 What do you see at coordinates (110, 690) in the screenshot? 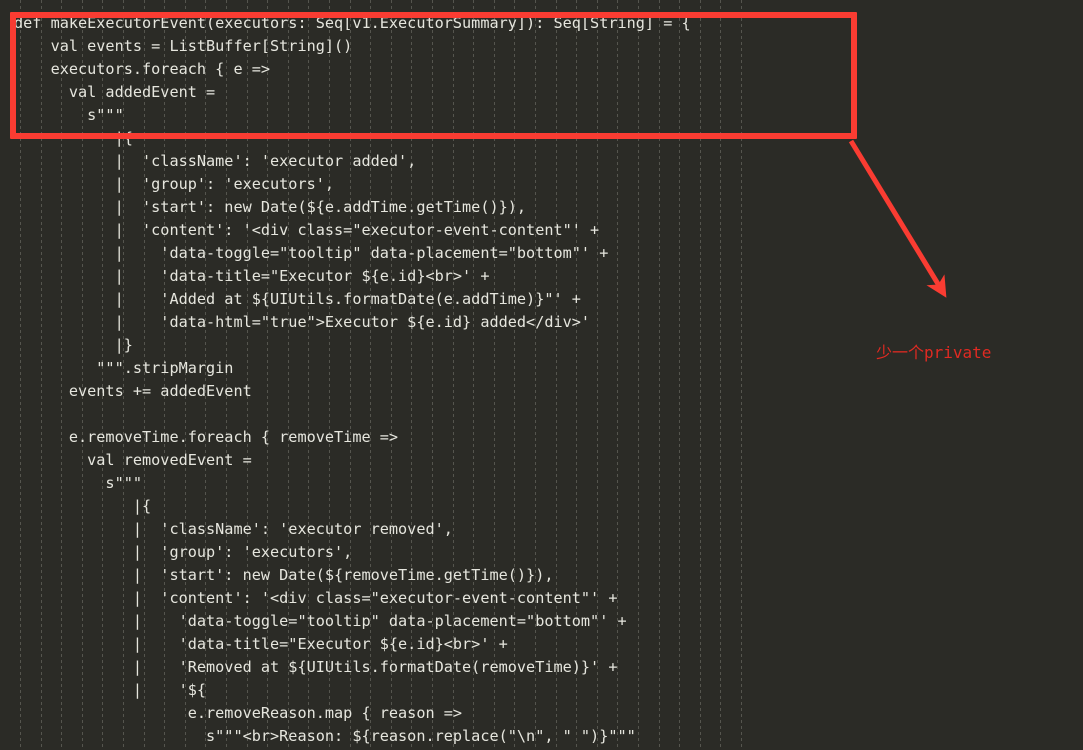
I see `code-line: | '${` at bounding box center [110, 690].